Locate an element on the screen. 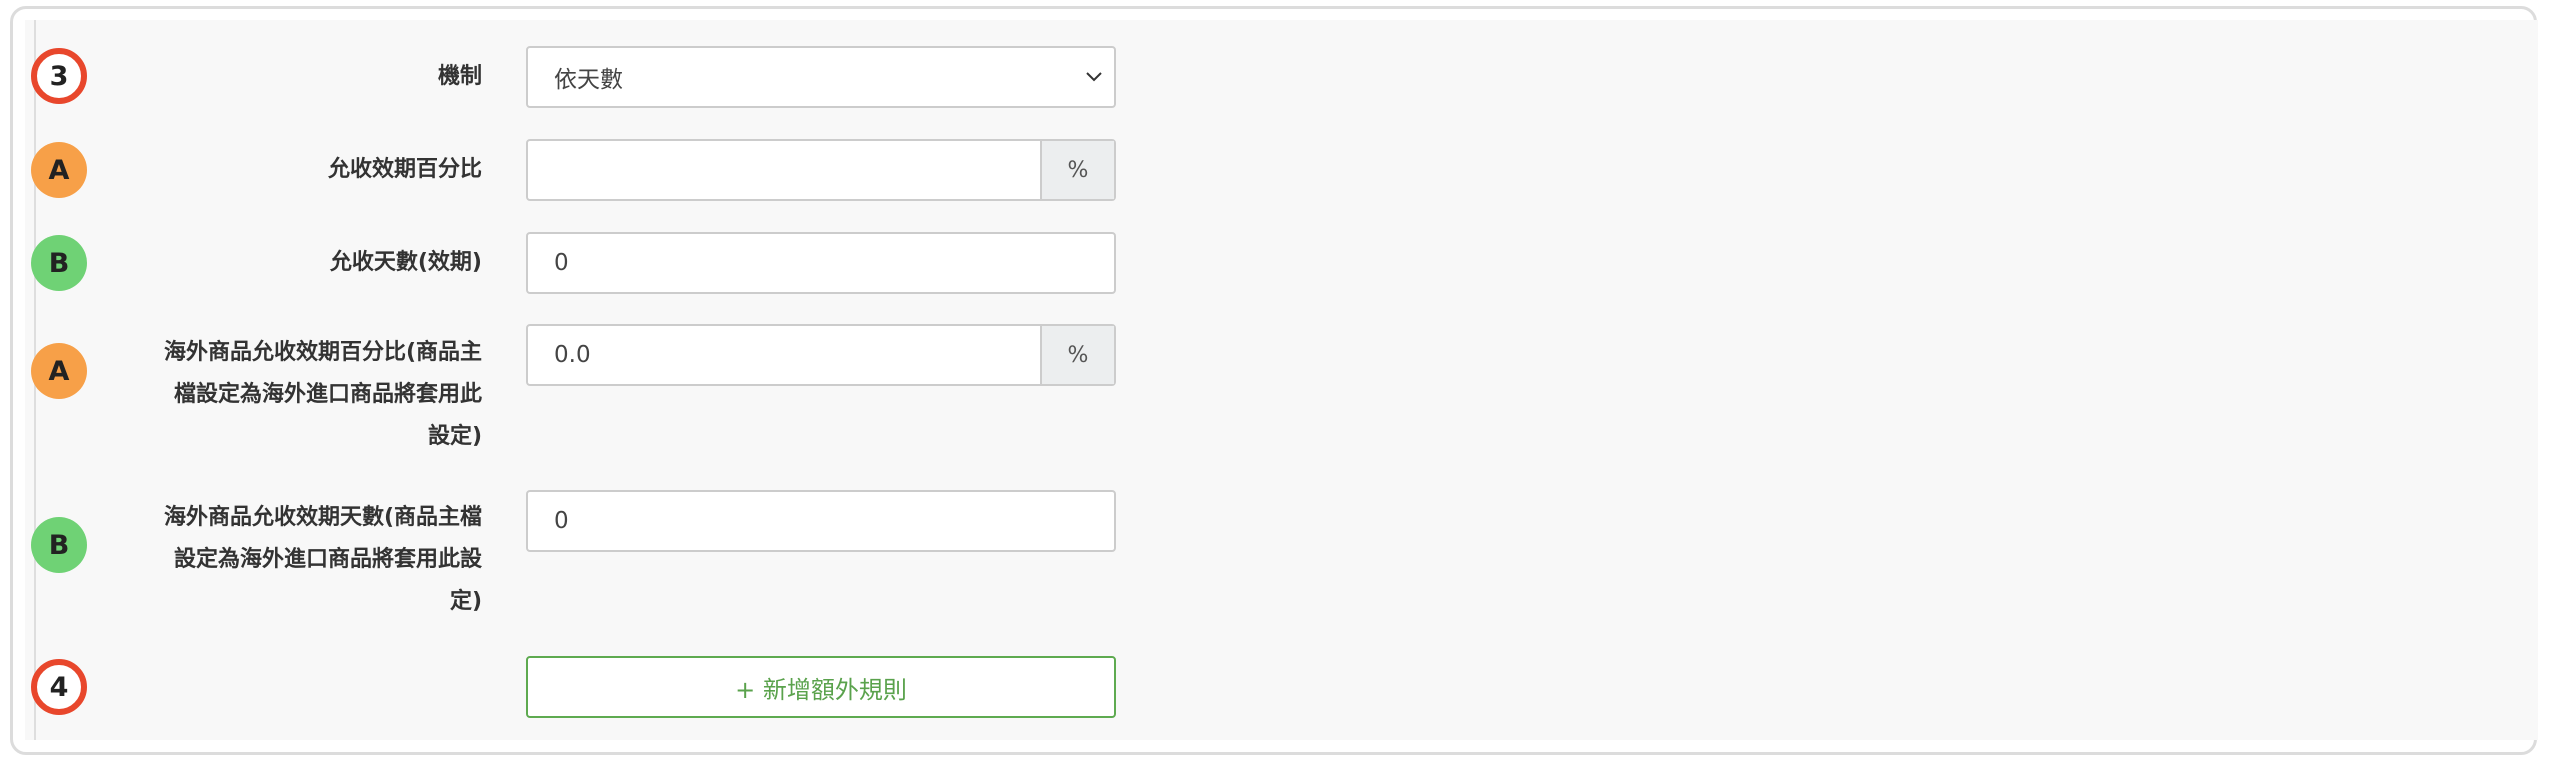 The image size is (2560, 769). overseas-days-field: 0 is located at coordinates (821, 521).